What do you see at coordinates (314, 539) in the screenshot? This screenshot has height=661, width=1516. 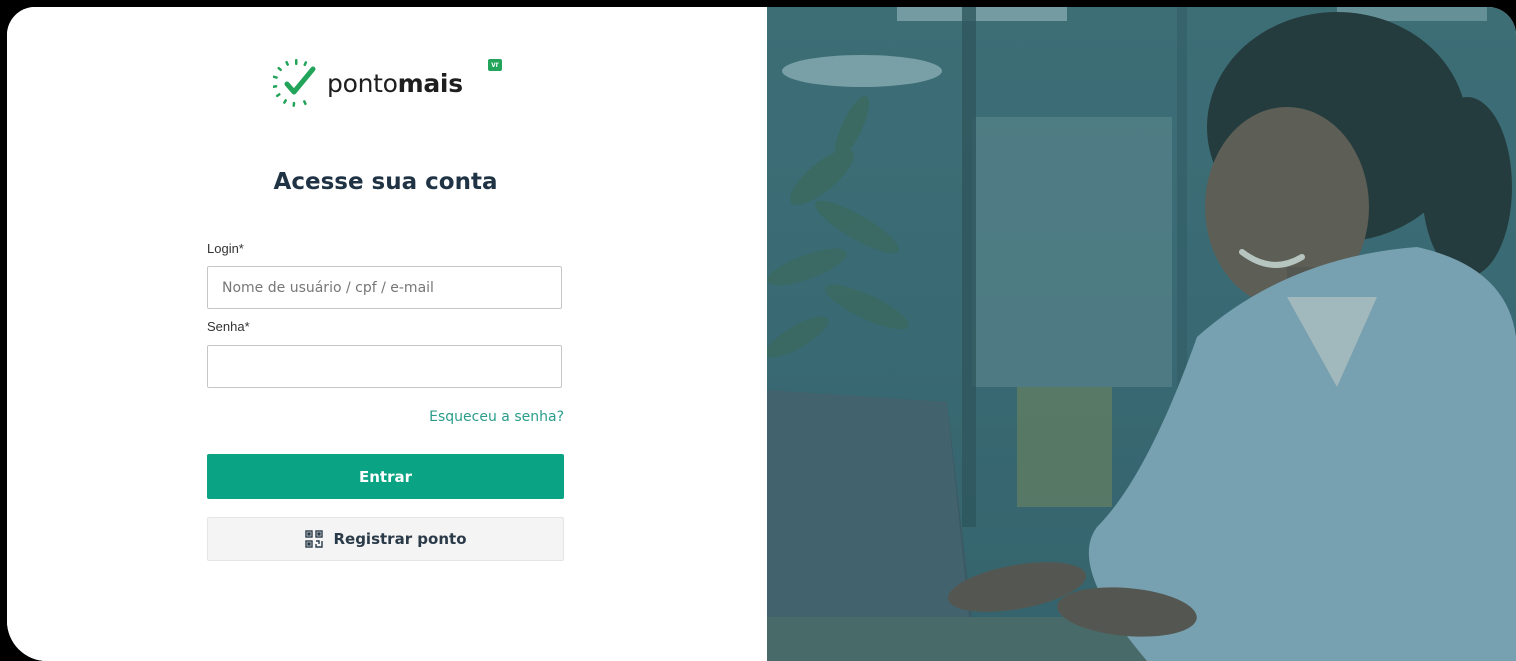 I see `qr-code-icon` at bounding box center [314, 539].